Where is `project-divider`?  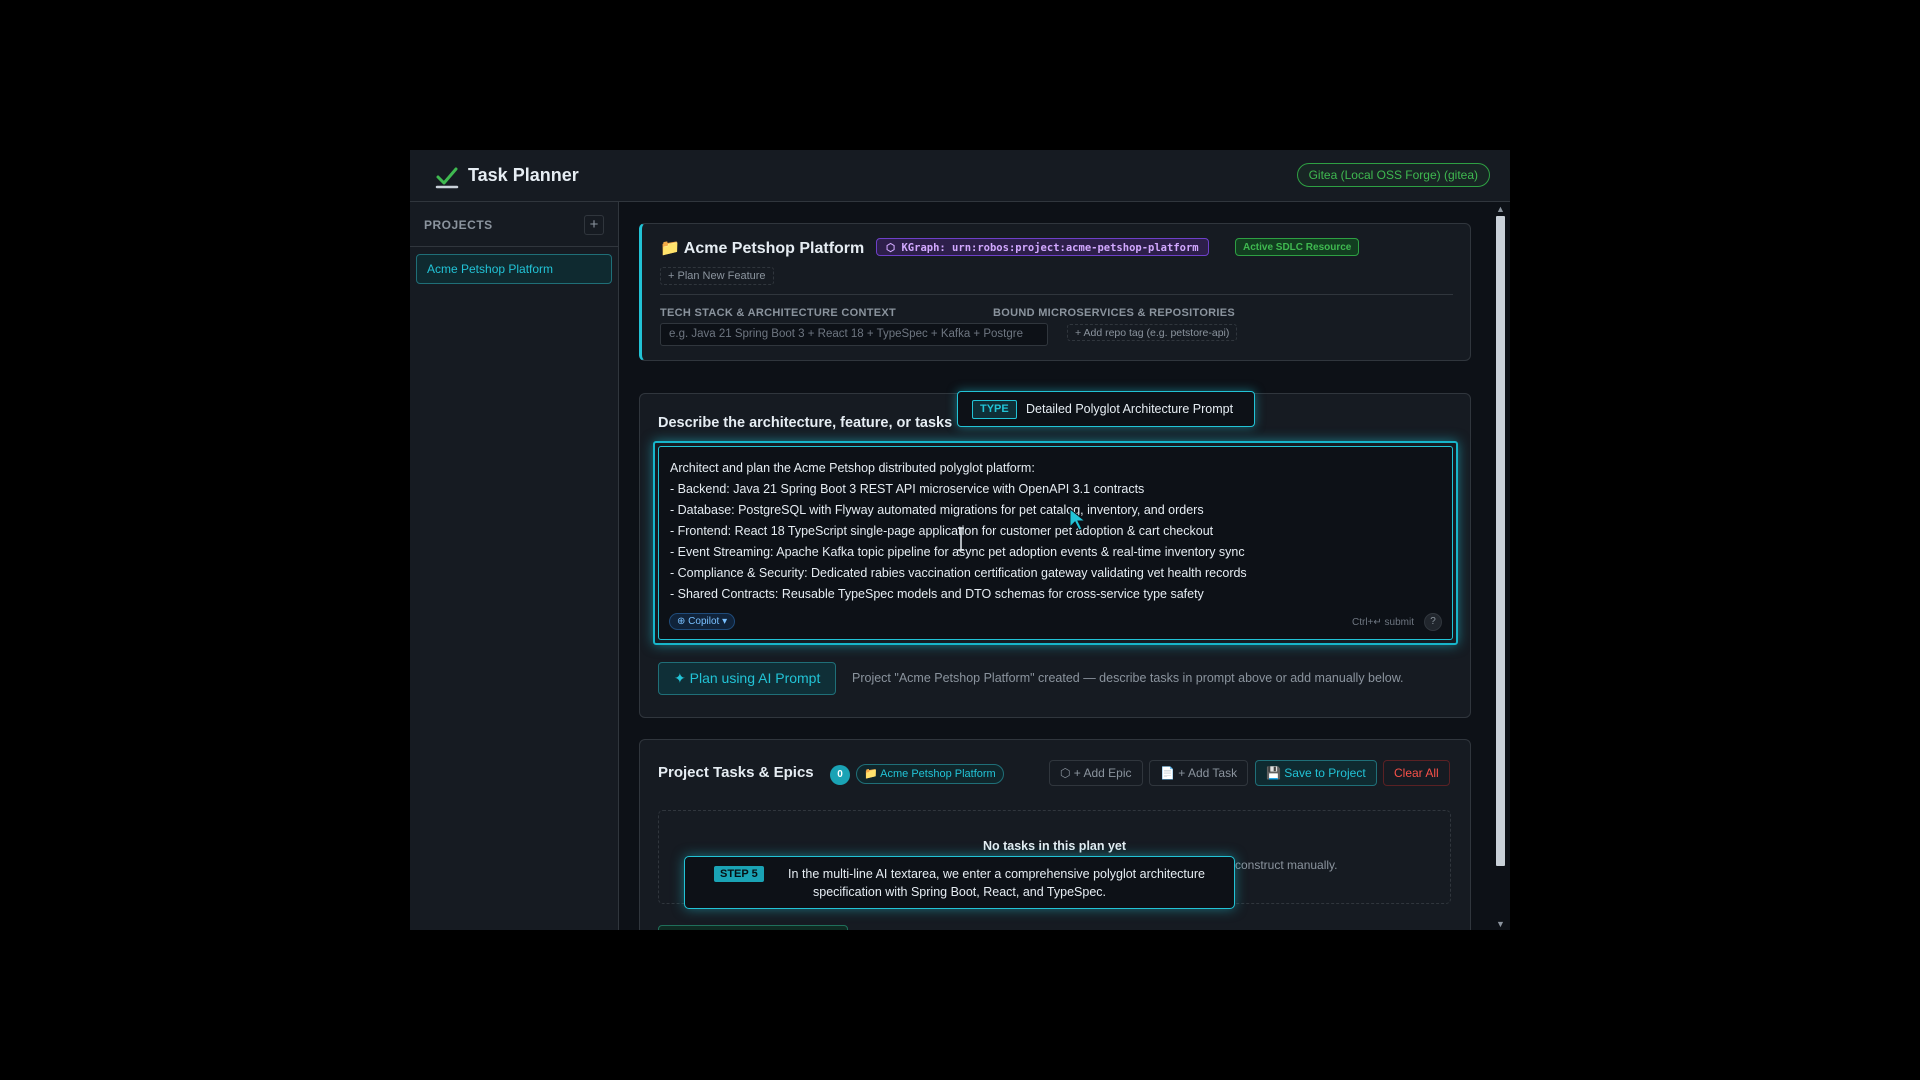
project-divider is located at coordinates (1056, 294).